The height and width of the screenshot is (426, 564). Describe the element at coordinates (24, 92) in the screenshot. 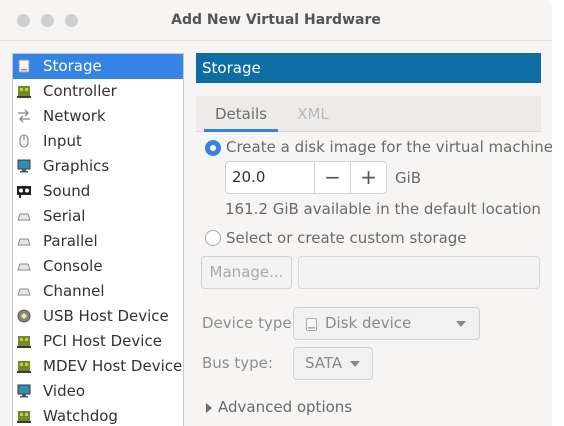

I see `controller-icon` at that location.